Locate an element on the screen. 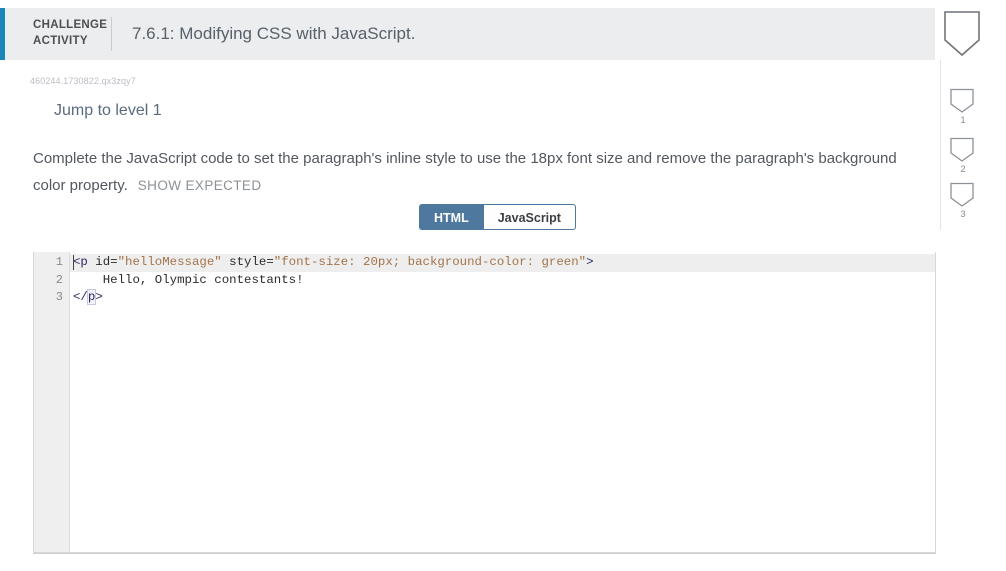 This screenshot has width=1006, height=571. rail-step-1: 1 is located at coordinates (963, 107).